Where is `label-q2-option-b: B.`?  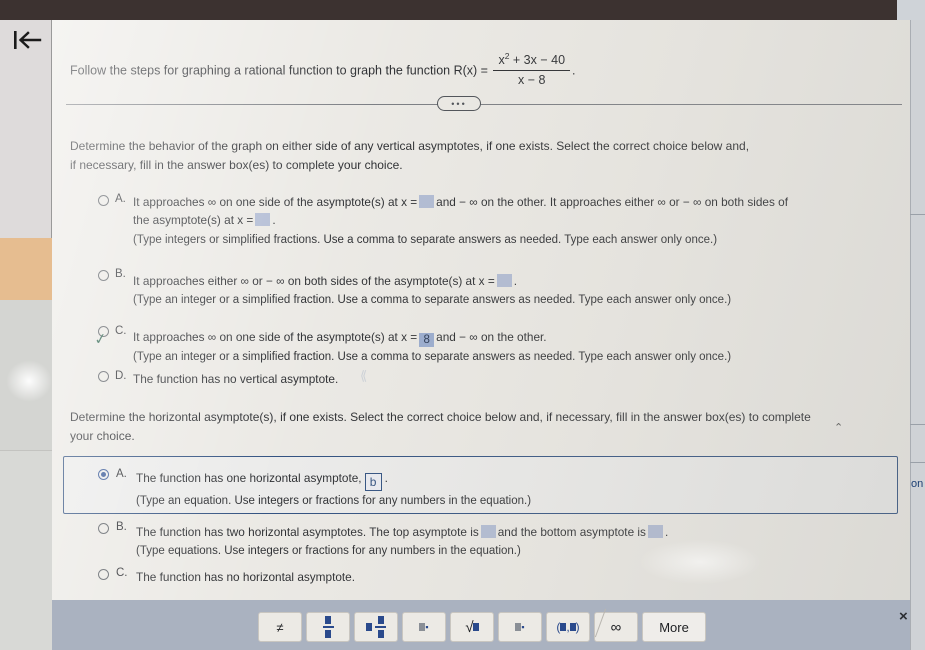
label-q2-option-b: B. is located at coordinates (121, 527).